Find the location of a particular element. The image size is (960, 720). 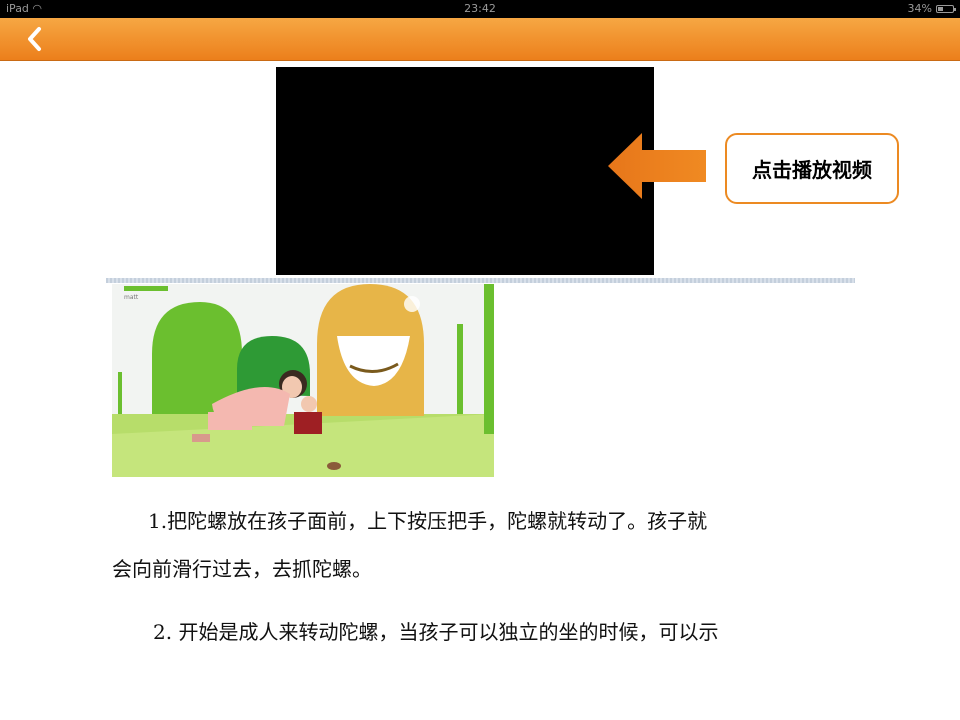

photo-illustration: matt is located at coordinates (303, 380).